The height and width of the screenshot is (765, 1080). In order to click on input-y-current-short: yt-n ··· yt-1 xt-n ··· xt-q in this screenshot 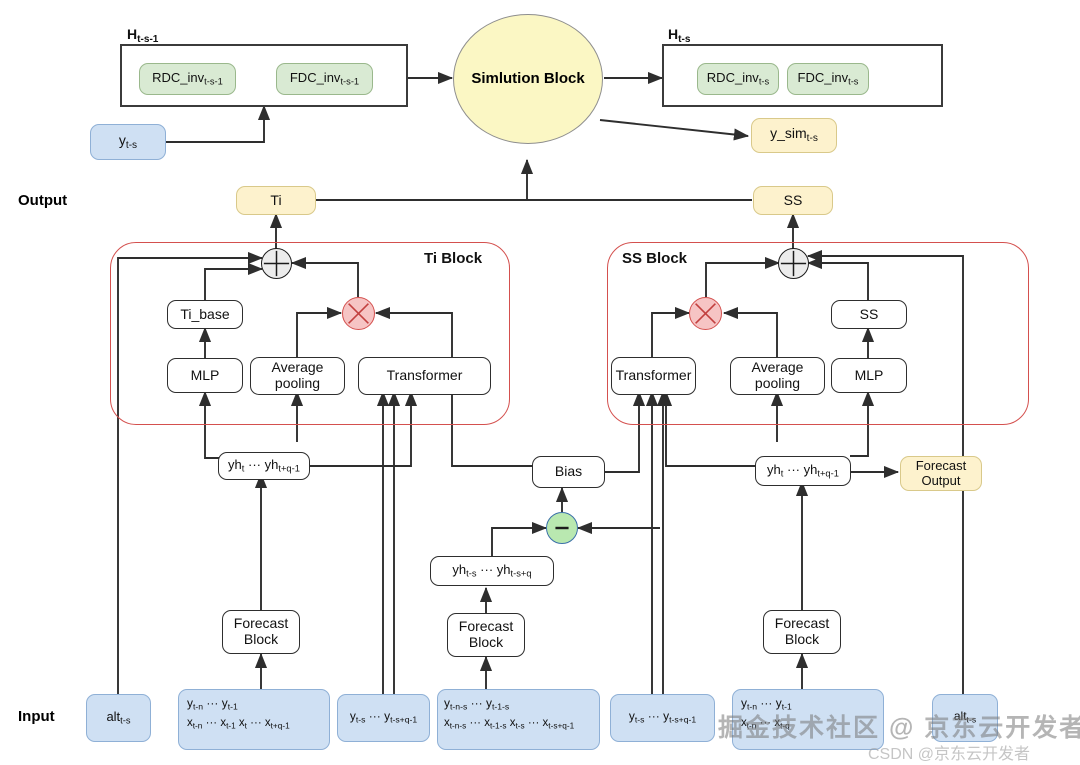, I will do `click(808, 719)`.